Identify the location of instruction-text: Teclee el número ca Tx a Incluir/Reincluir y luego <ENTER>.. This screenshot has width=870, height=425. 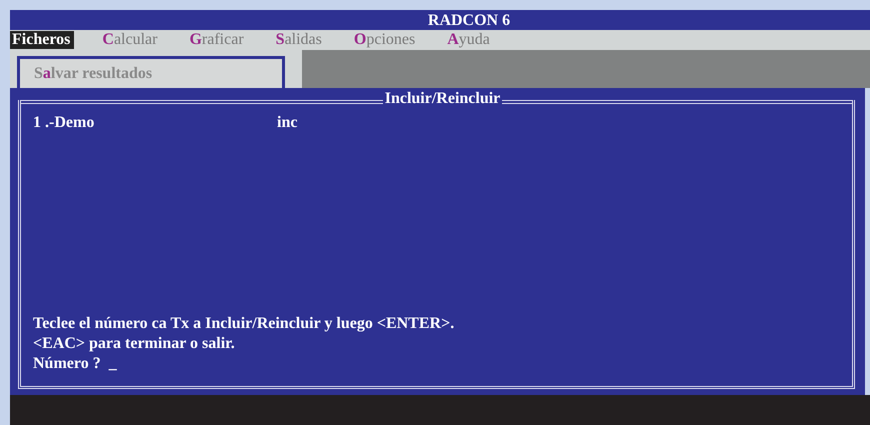
(244, 324).